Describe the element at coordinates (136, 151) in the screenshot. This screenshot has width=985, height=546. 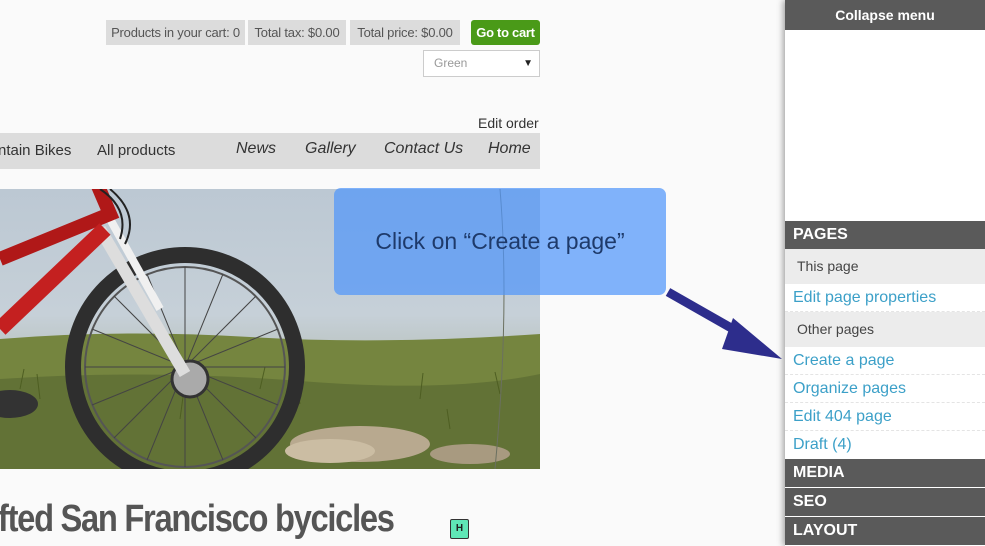
I see `nav-item-all-products: All products` at that location.